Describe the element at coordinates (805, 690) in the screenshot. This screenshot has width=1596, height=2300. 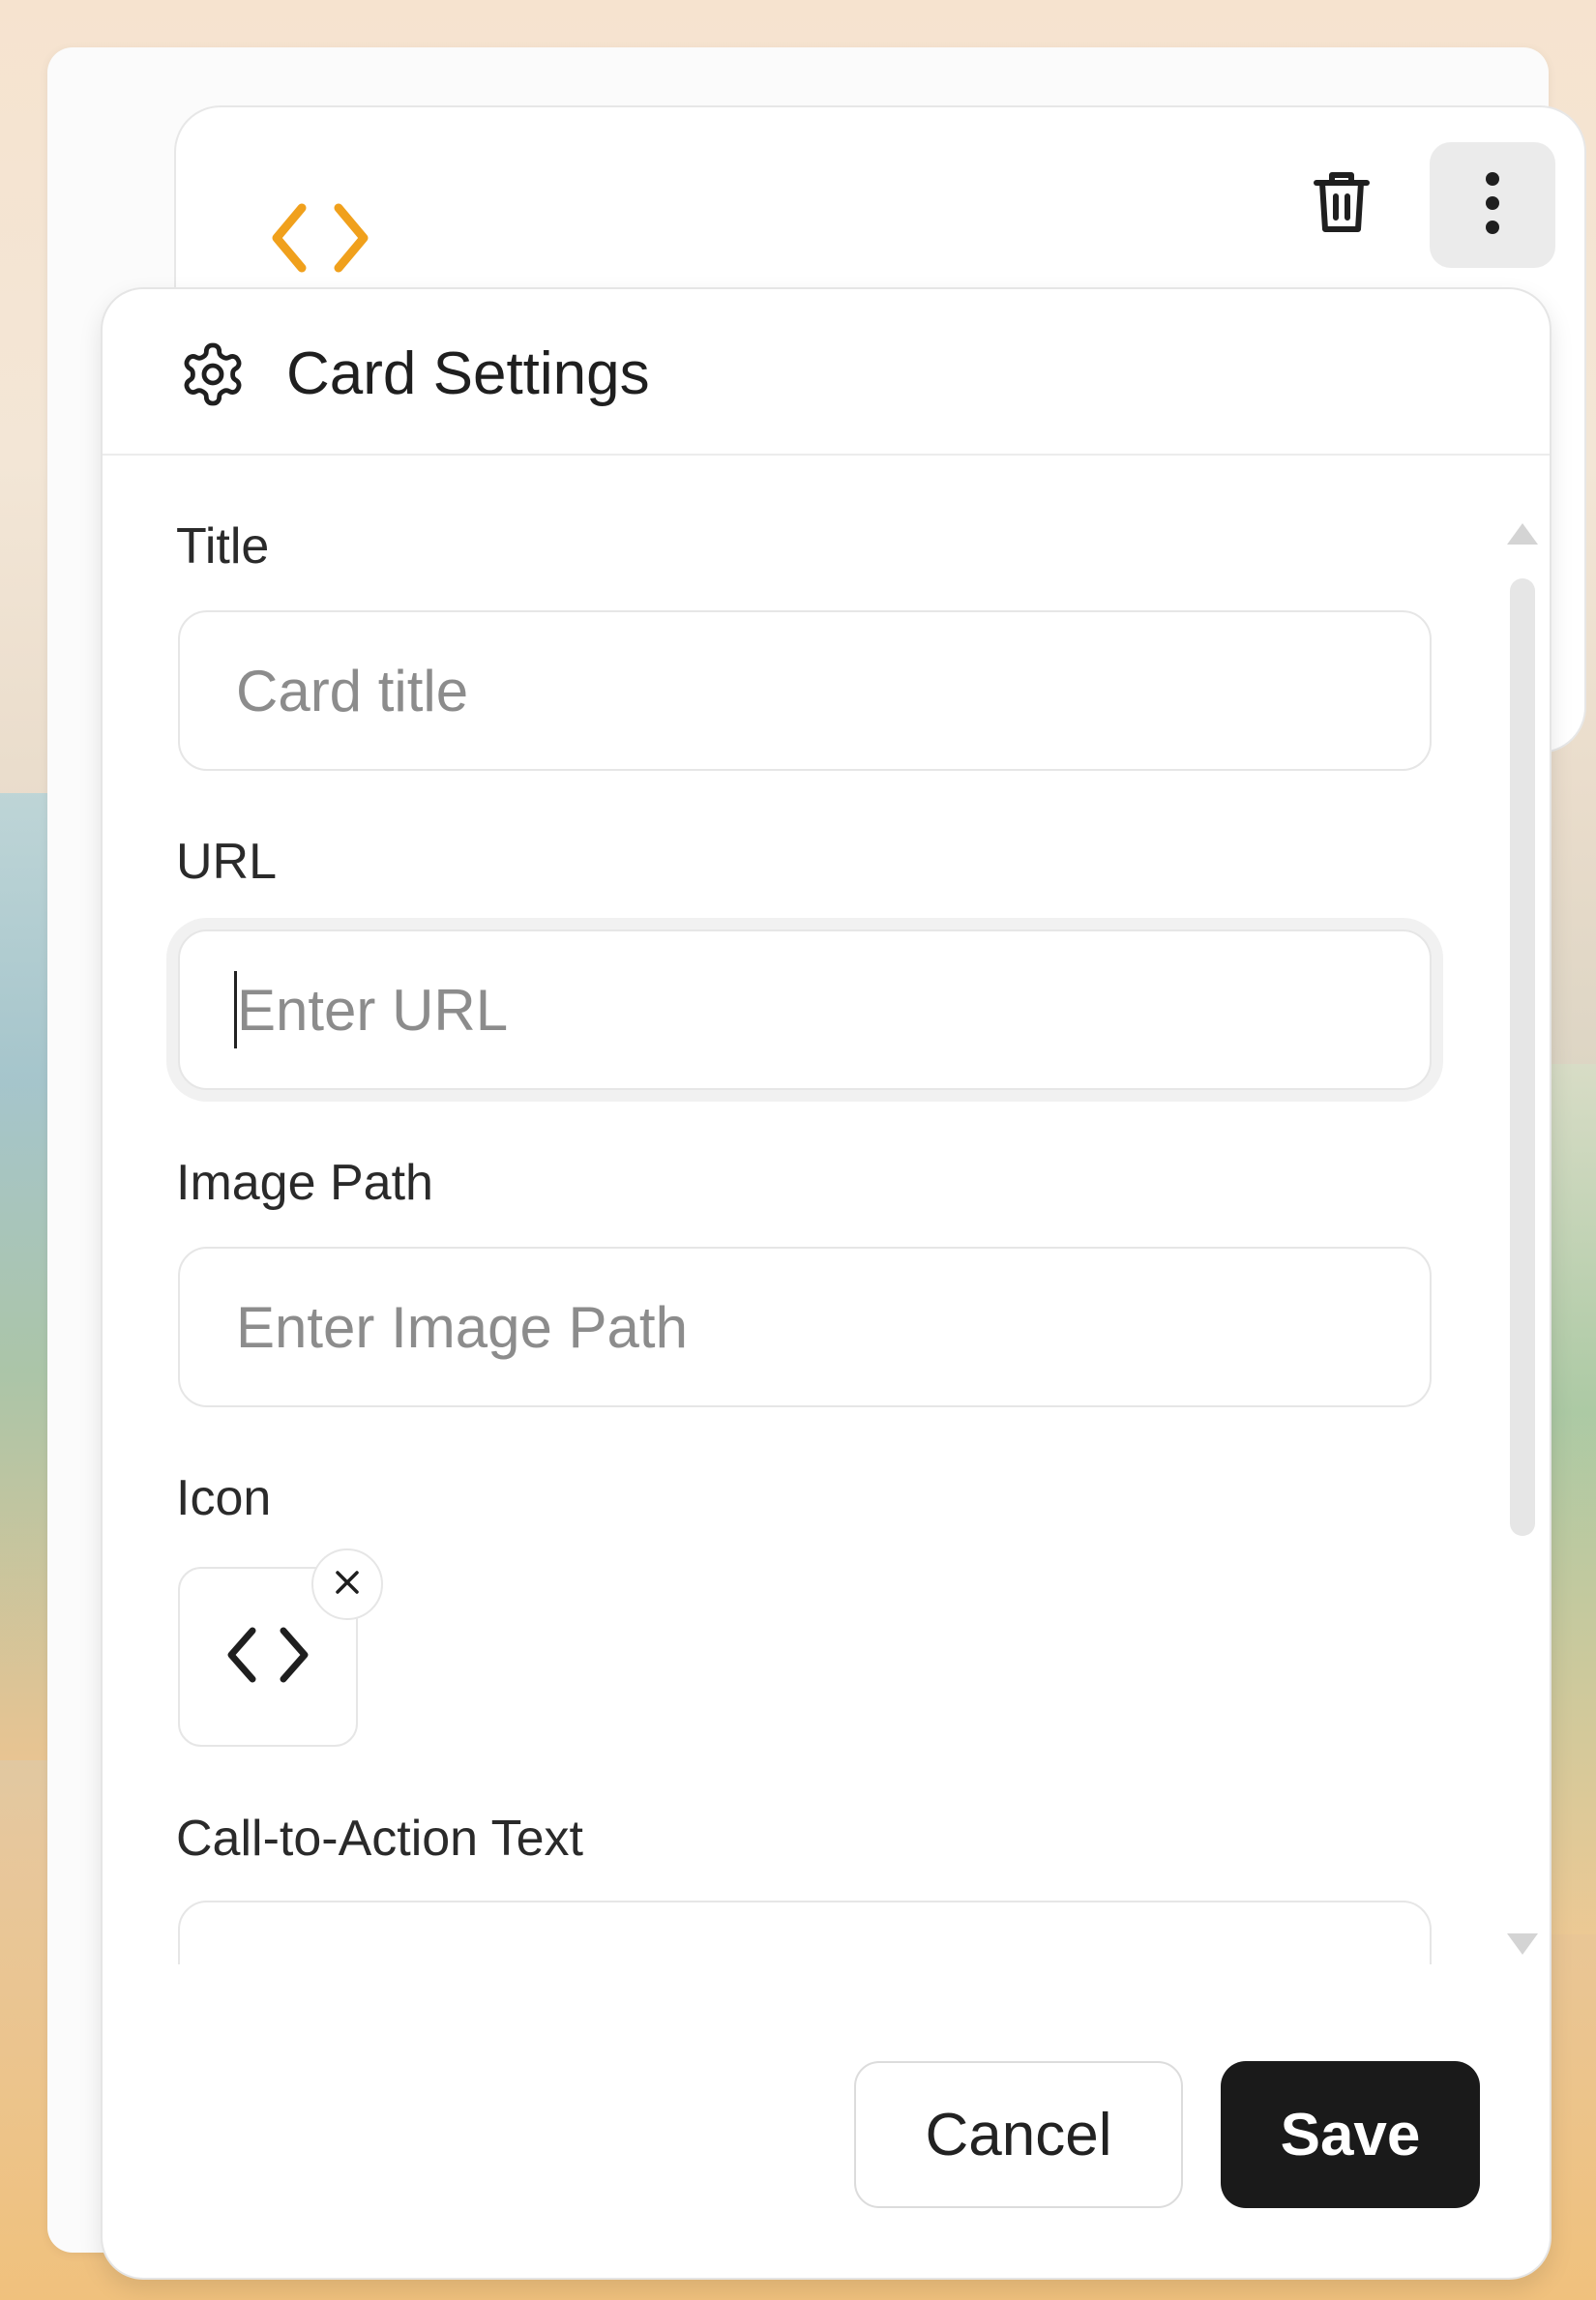
I see `title-input: Card title` at that location.